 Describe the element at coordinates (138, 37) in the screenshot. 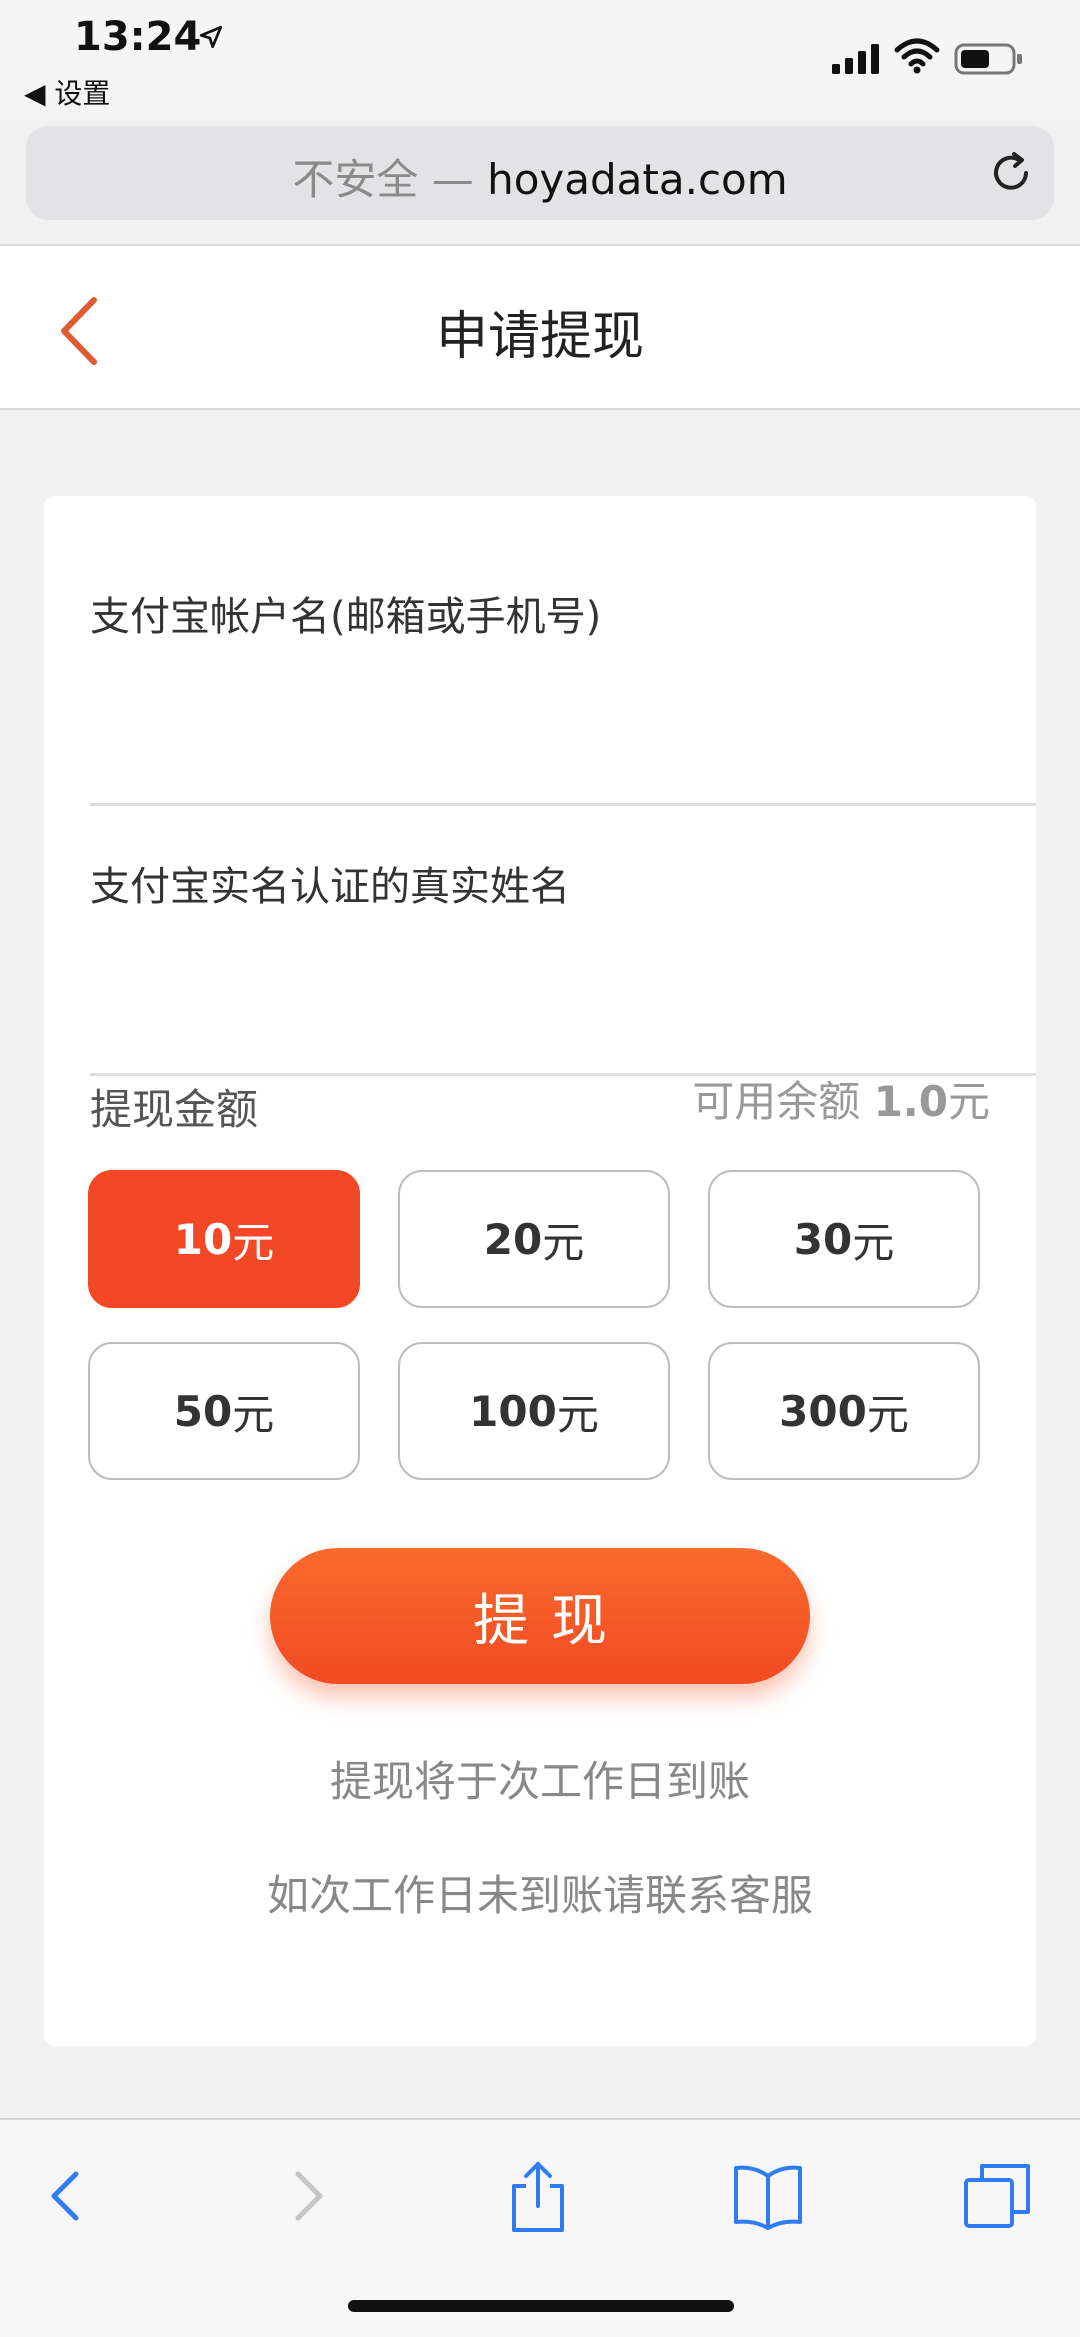

I see `status-time: 13:24` at that location.